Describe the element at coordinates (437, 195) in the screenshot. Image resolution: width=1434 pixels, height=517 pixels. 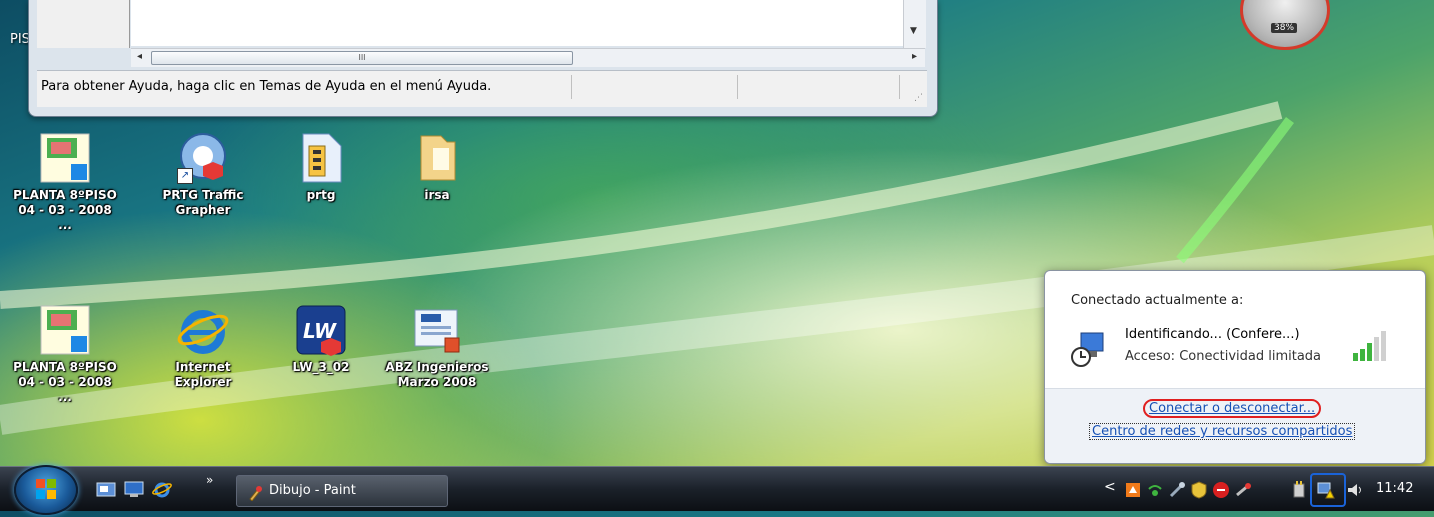
I see `icon-label: irsa` at that location.